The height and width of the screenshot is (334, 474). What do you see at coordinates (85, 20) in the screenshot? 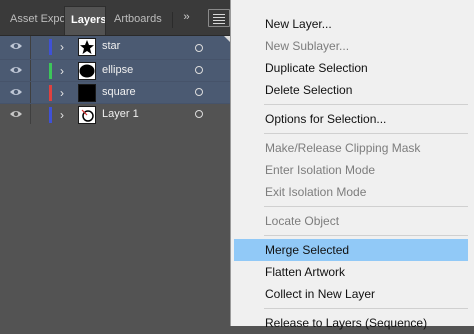
I see `tab-layers: Layers` at bounding box center [85, 20].